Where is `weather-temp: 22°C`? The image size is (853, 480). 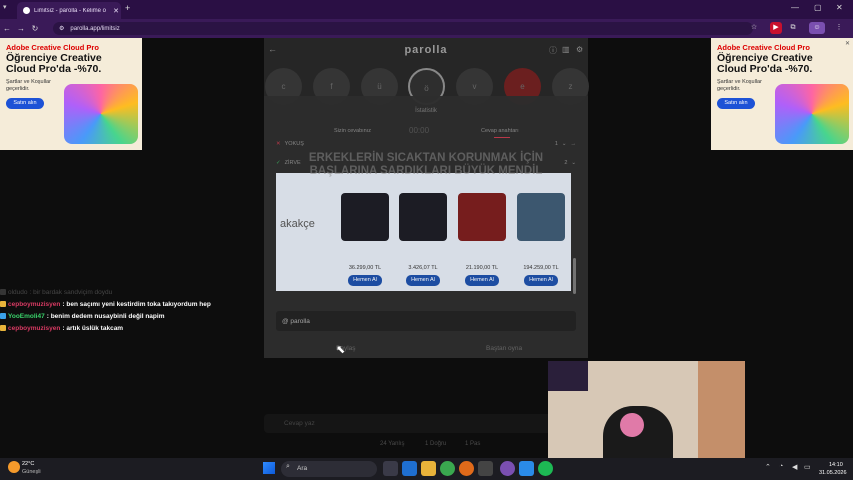
weather-temp: 22°C is located at coordinates (28, 464).